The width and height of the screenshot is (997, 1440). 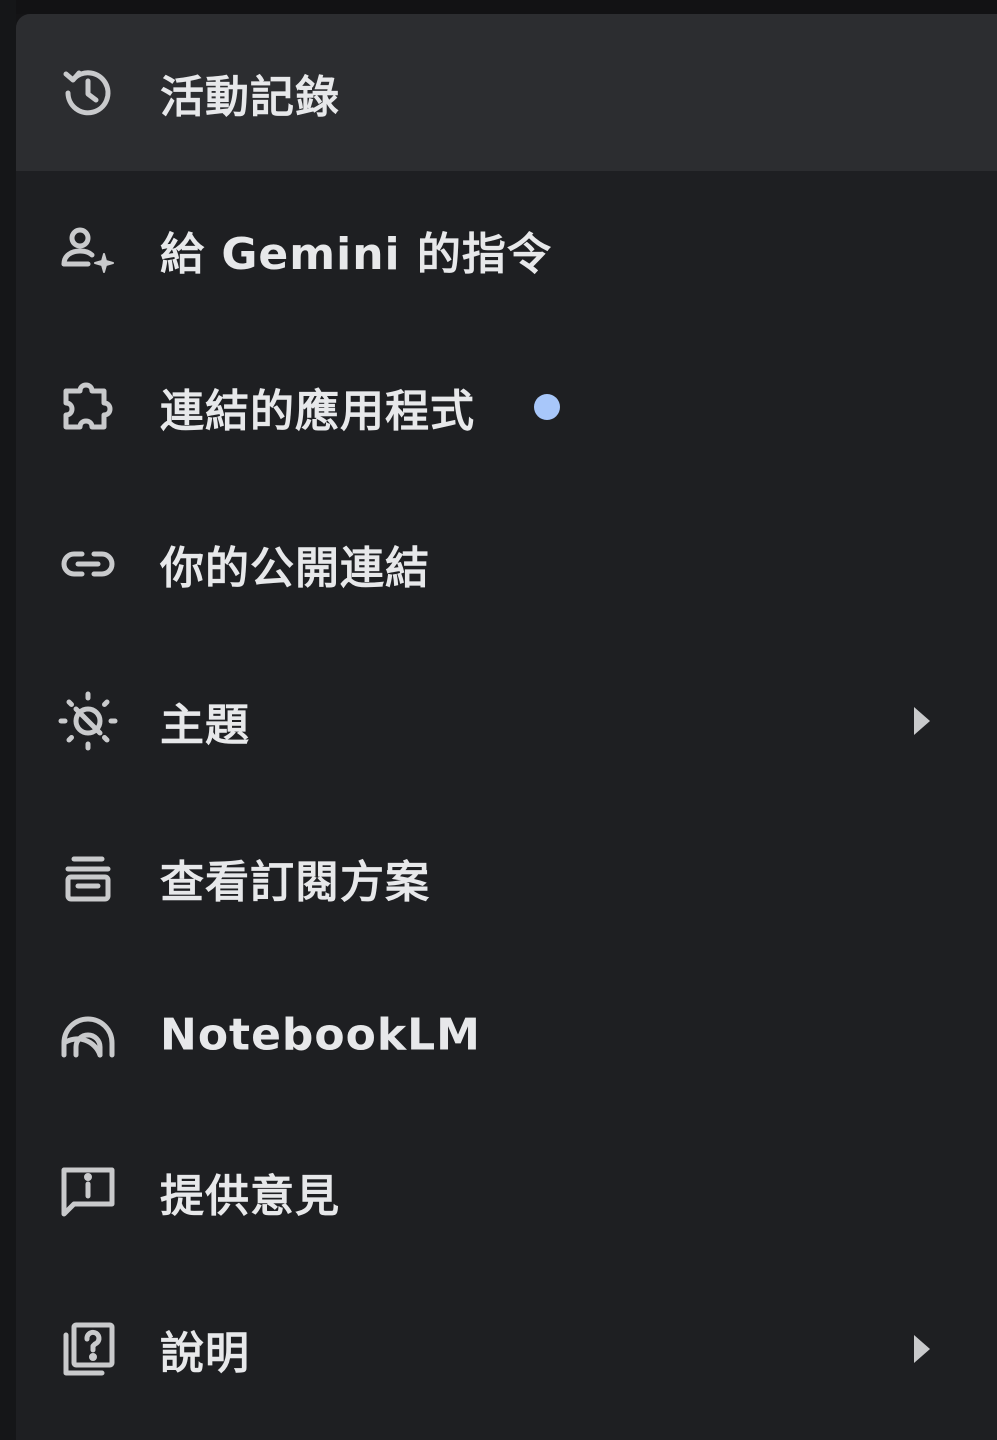 I want to click on menu-item-label: 主題, so click(x=205, y=725).